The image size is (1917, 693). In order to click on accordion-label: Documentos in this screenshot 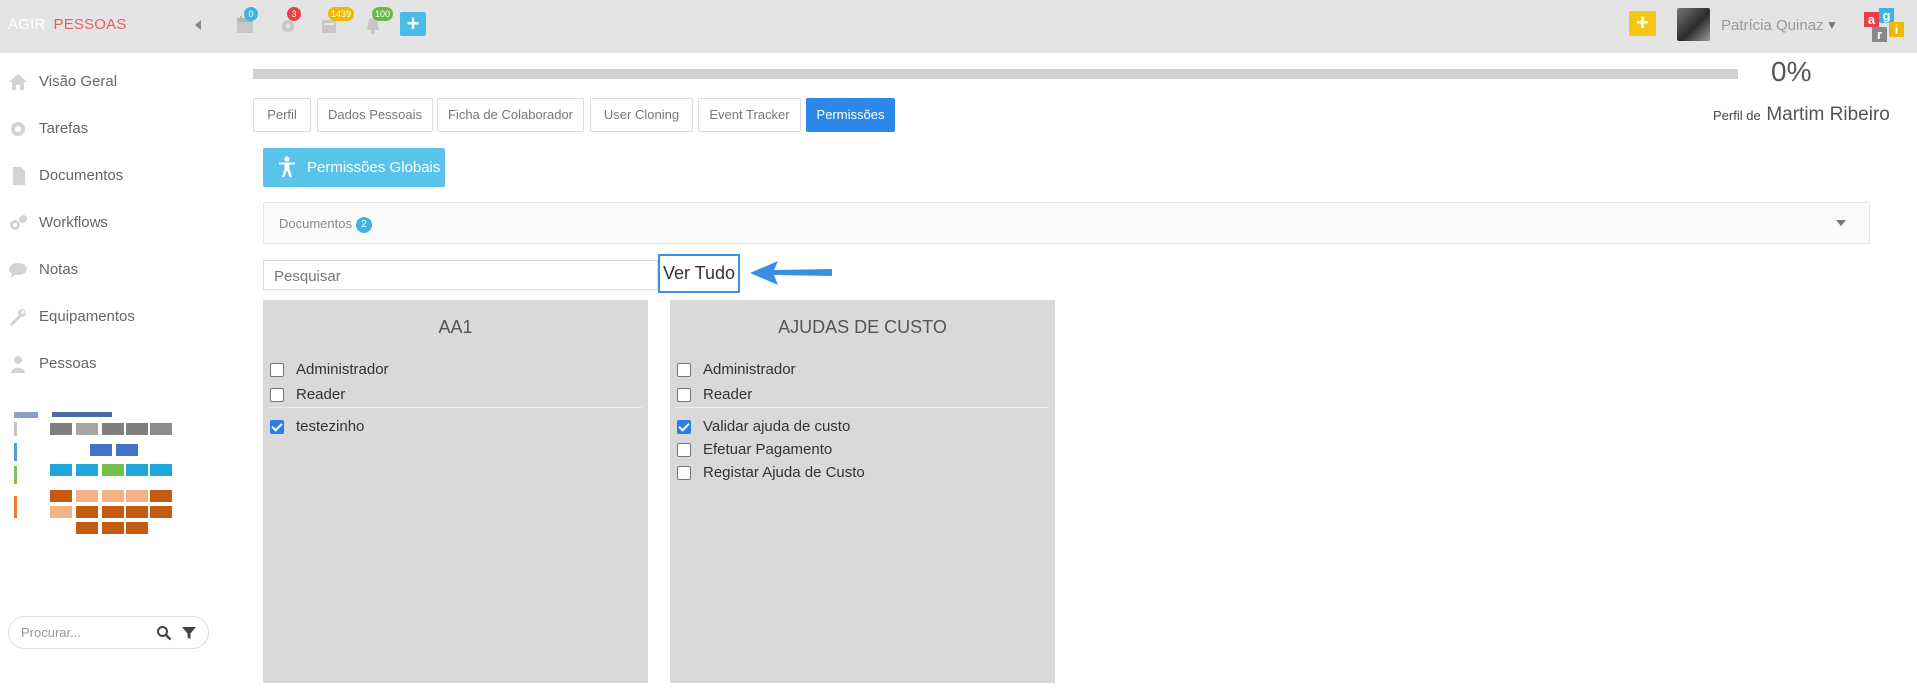, I will do `click(315, 223)`.